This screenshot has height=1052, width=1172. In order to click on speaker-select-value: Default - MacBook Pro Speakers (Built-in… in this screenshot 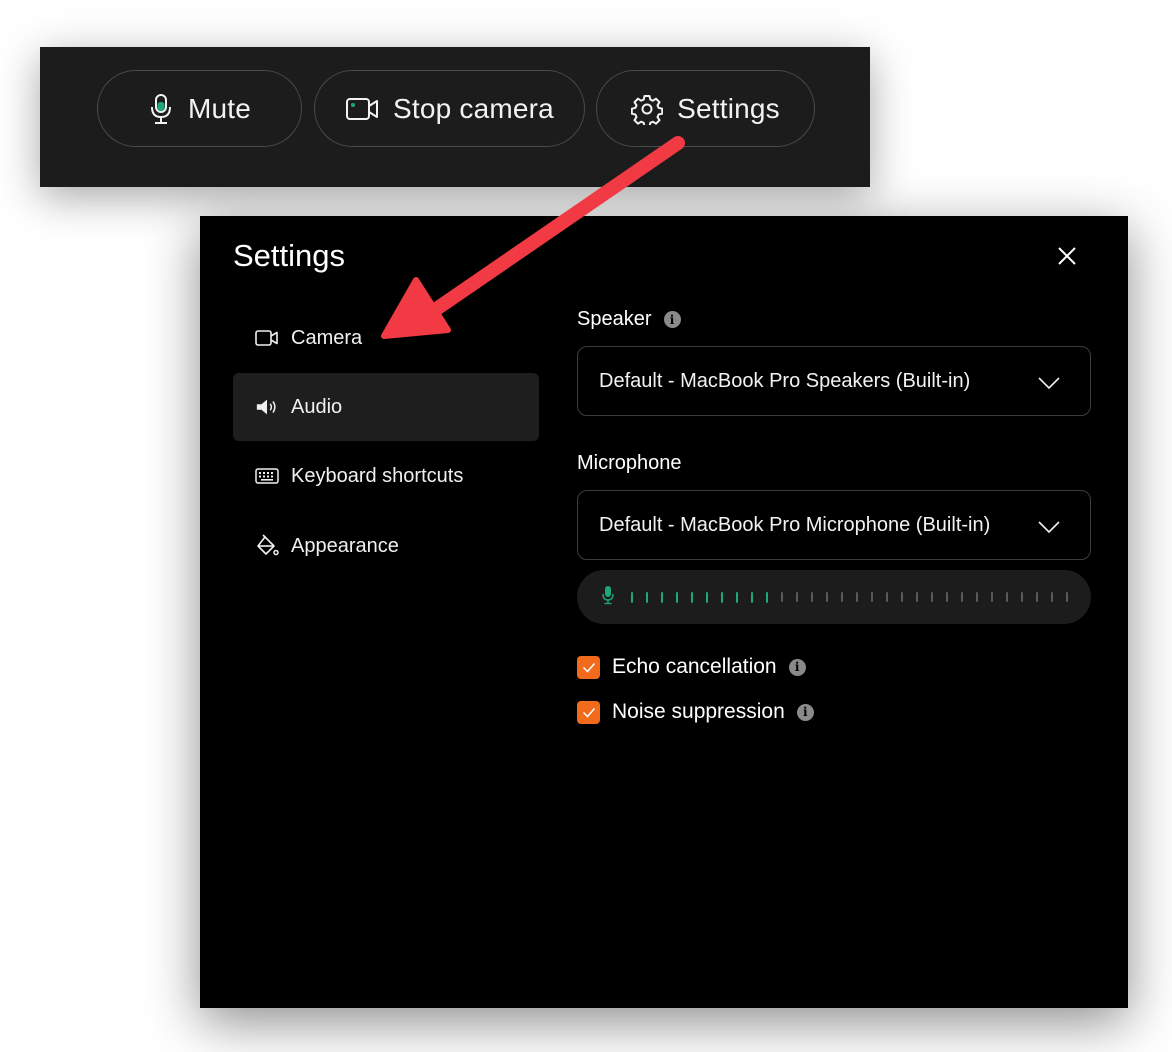, I will do `click(785, 380)`.